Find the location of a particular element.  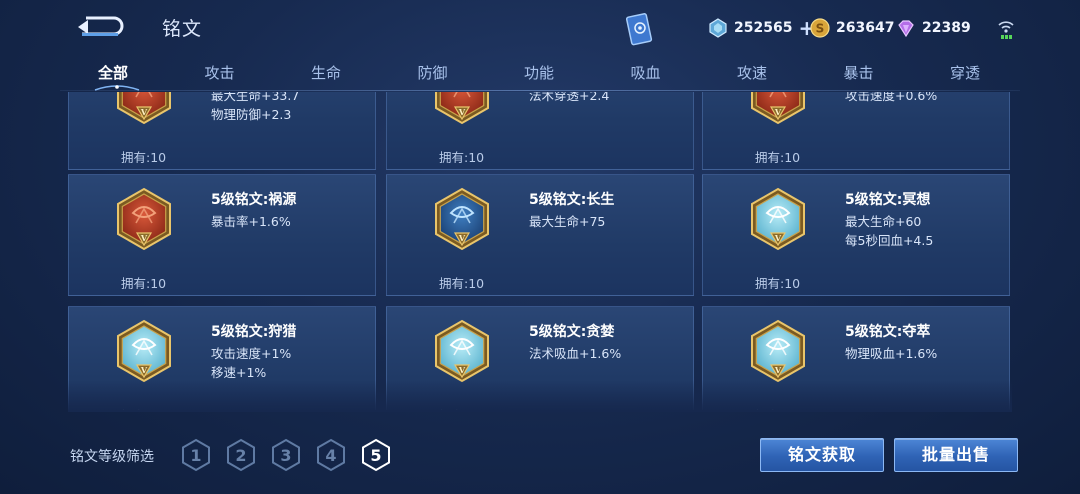

level-filter-2: 2 is located at coordinates (241, 455).